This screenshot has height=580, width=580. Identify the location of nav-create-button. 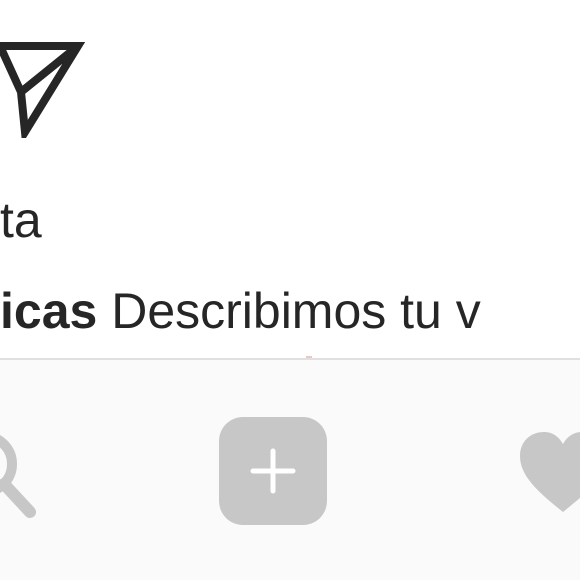
(273, 471).